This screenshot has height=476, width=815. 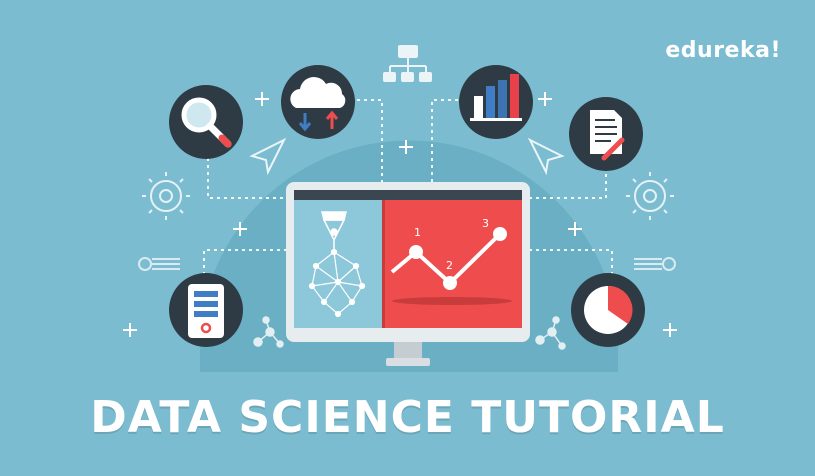 I want to click on monitor, so click(x=408, y=274).